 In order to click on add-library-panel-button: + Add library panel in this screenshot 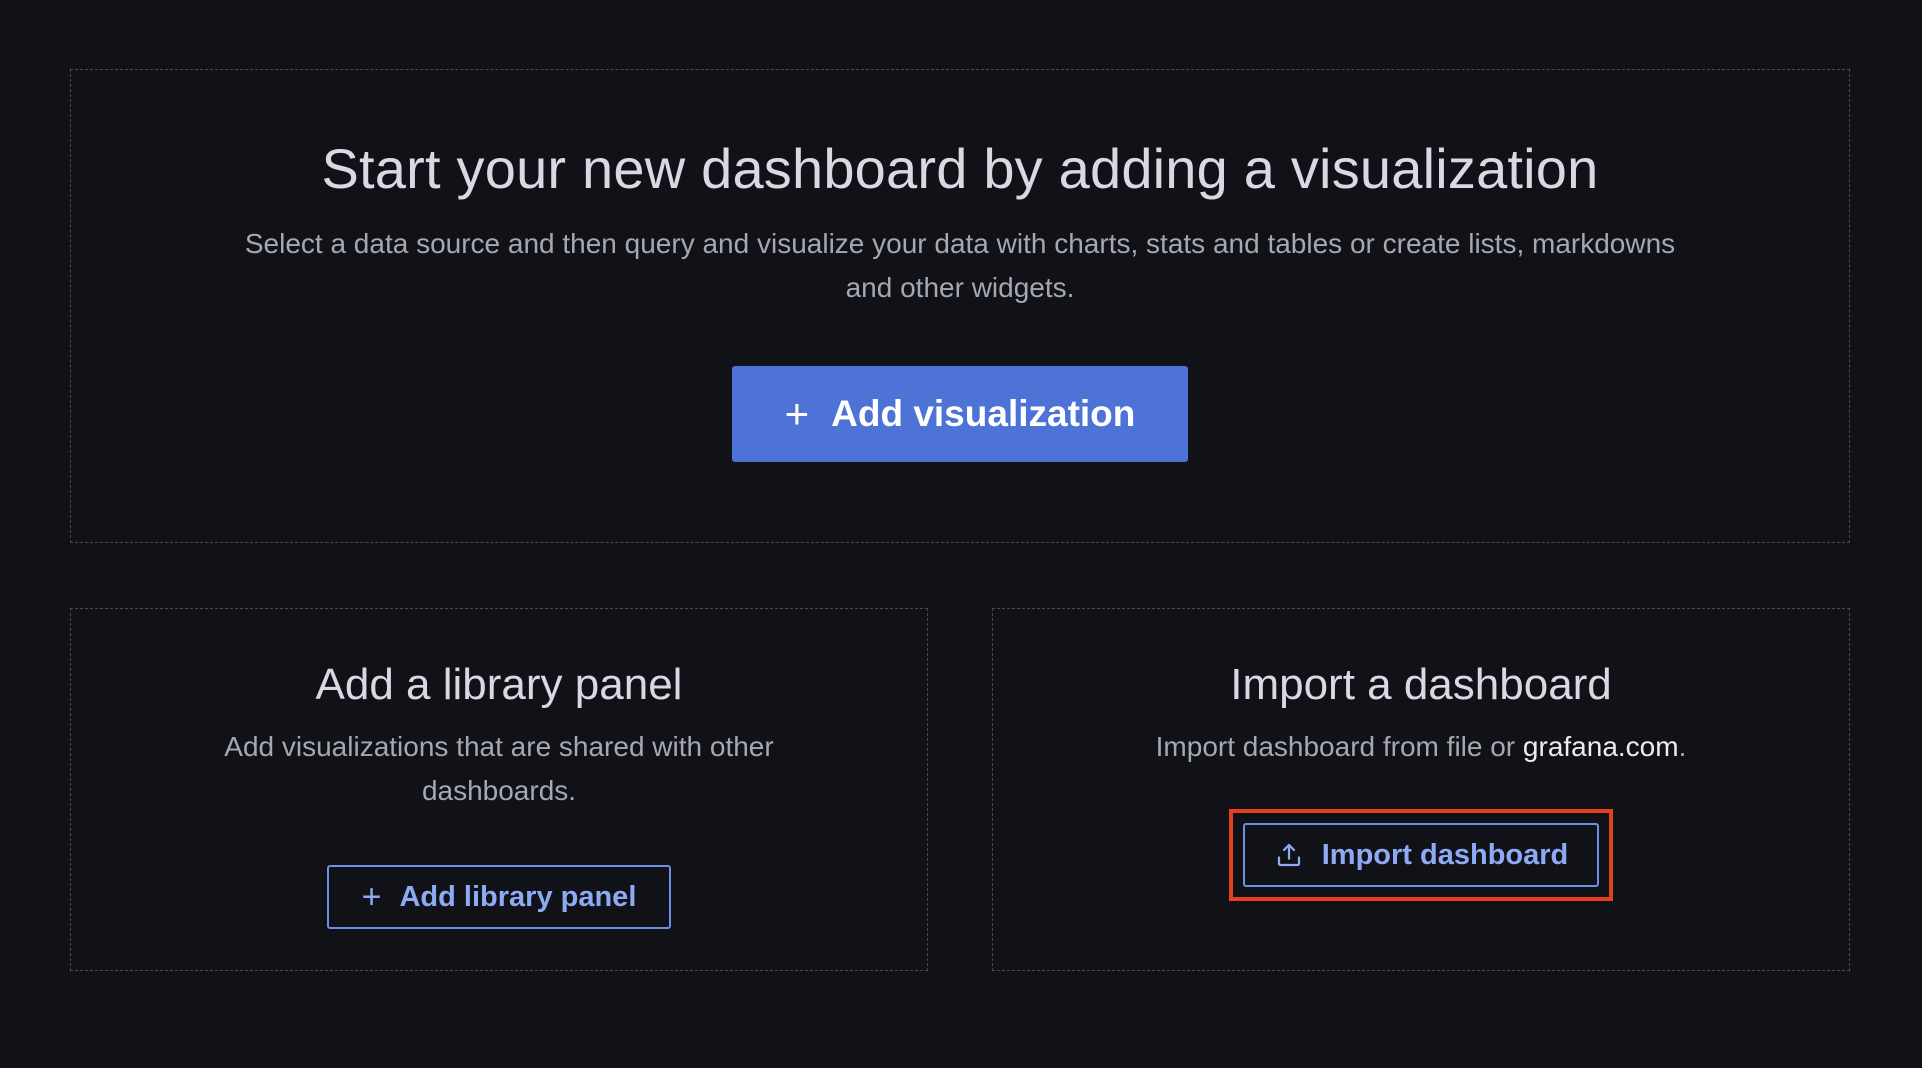, I will do `click(499, 897)`.